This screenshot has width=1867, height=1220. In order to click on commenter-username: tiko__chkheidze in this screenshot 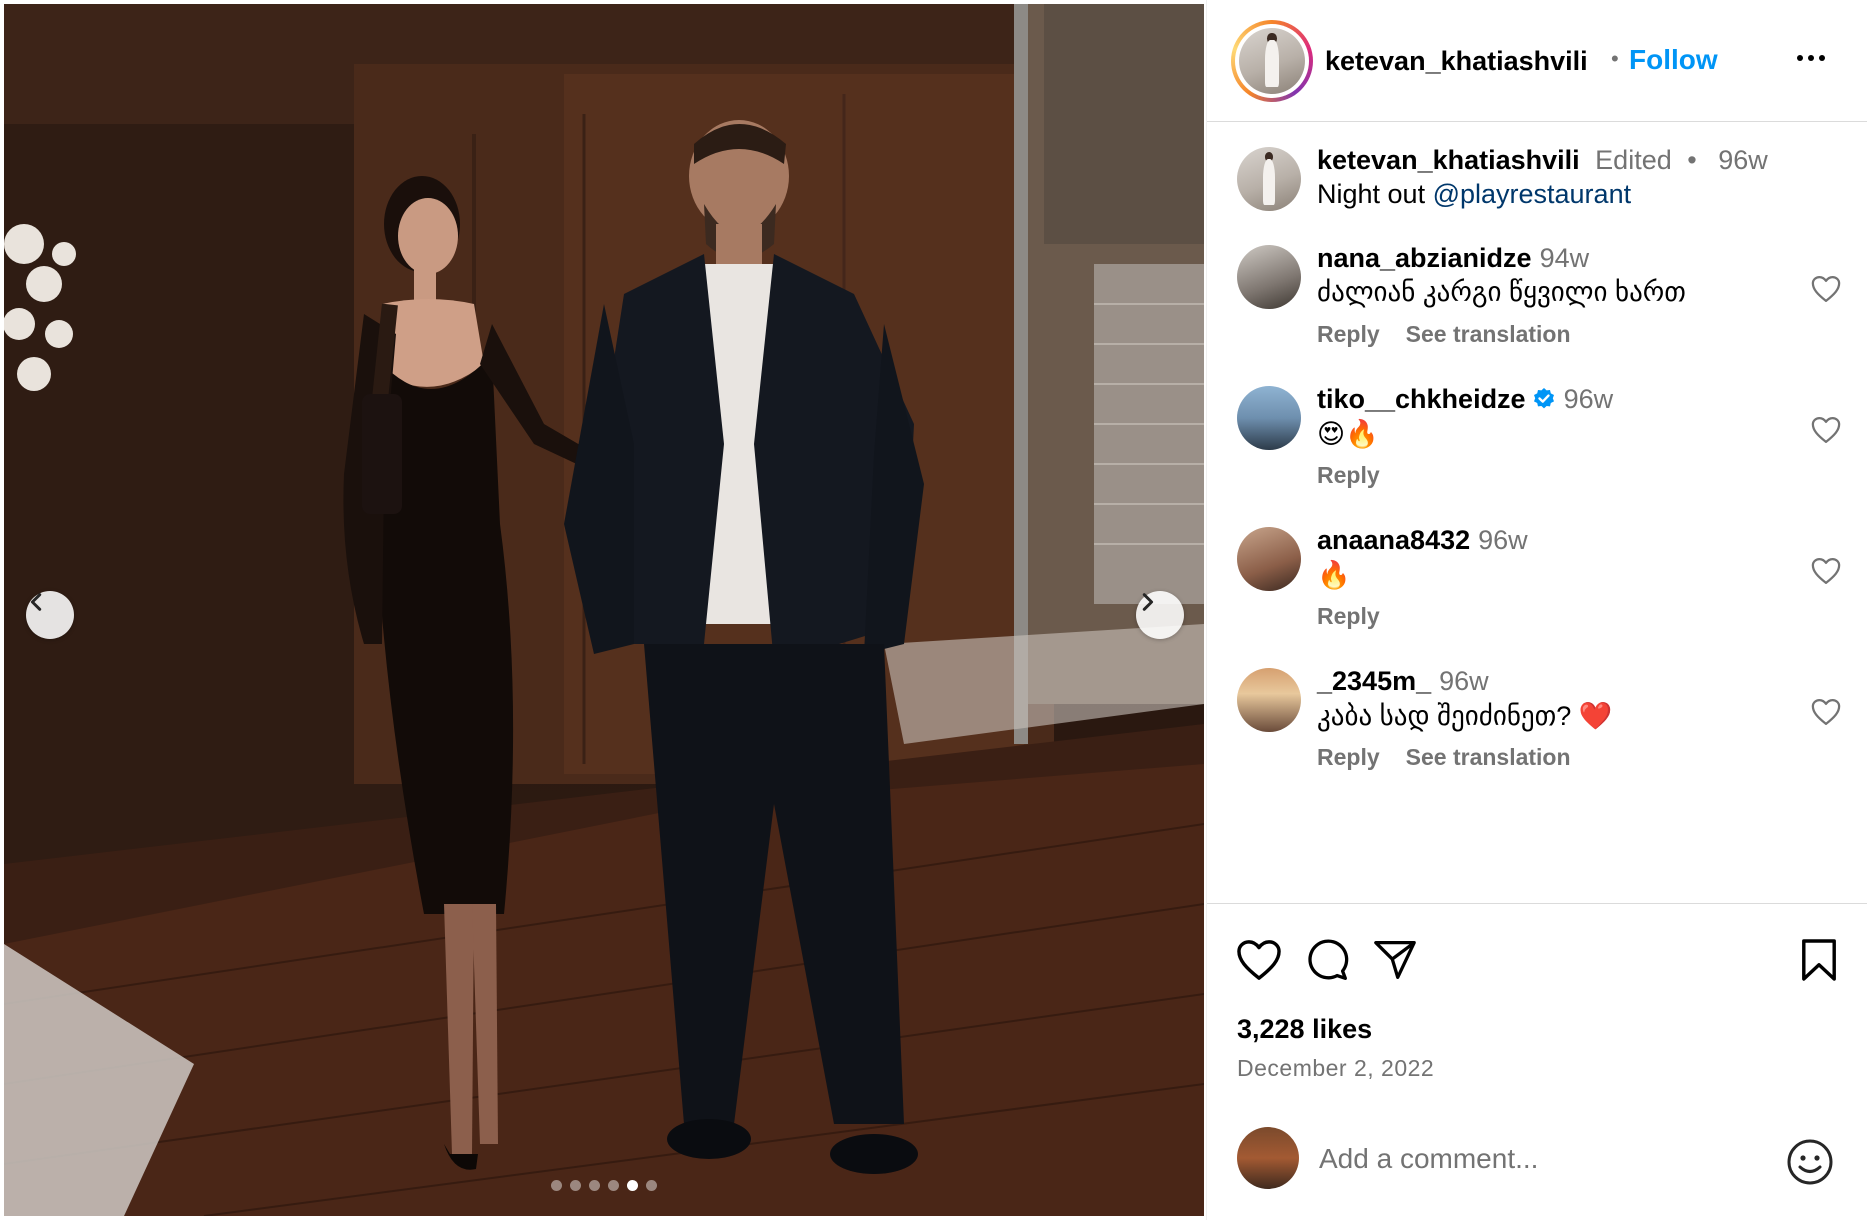, I will do `click(1421, 399)`.